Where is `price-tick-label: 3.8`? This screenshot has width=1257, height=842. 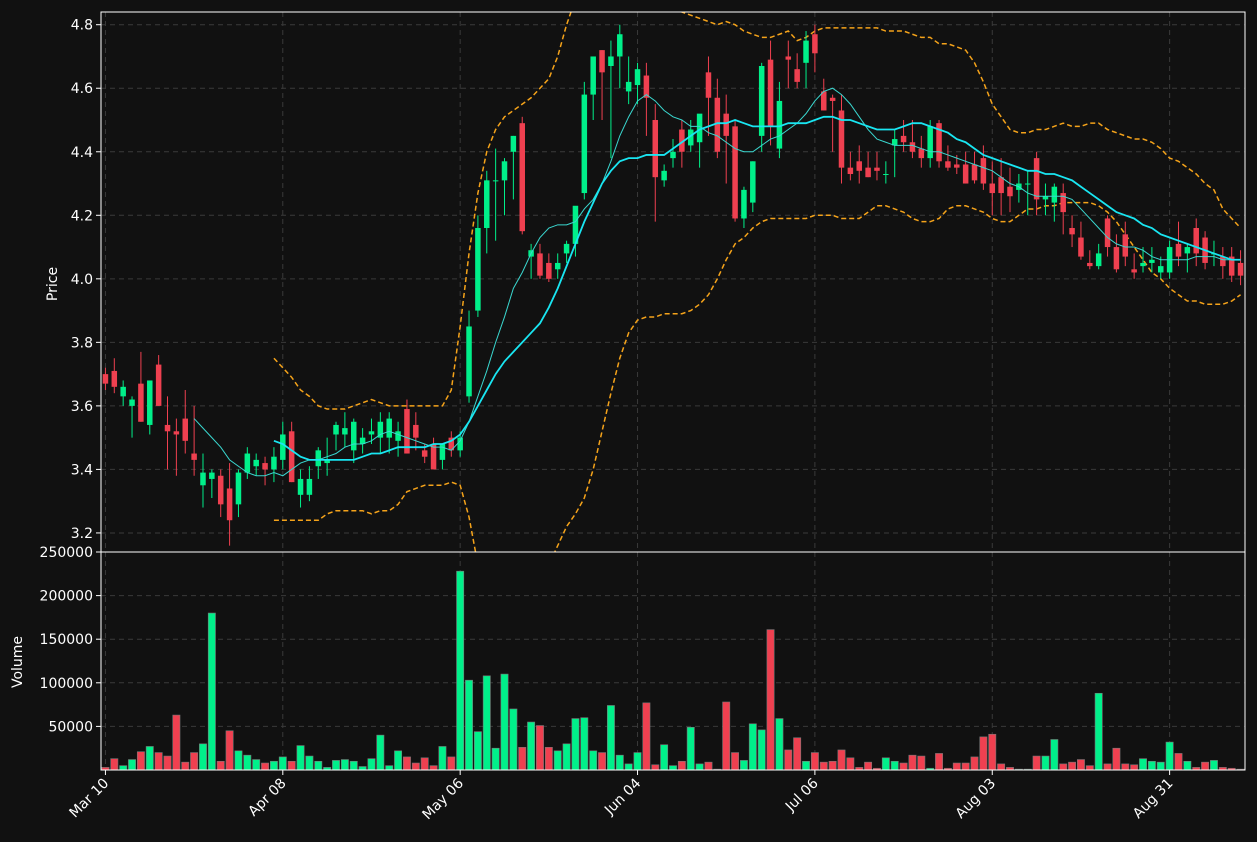 price-tick-label: 3.8 is located at coordinates (82, 343).